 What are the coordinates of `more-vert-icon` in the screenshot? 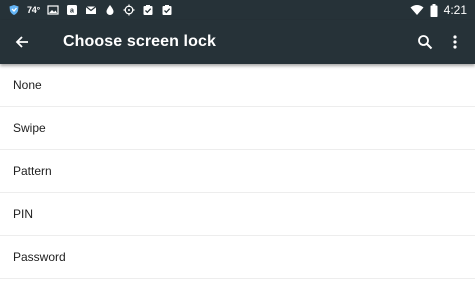 It's located at (455, 42).